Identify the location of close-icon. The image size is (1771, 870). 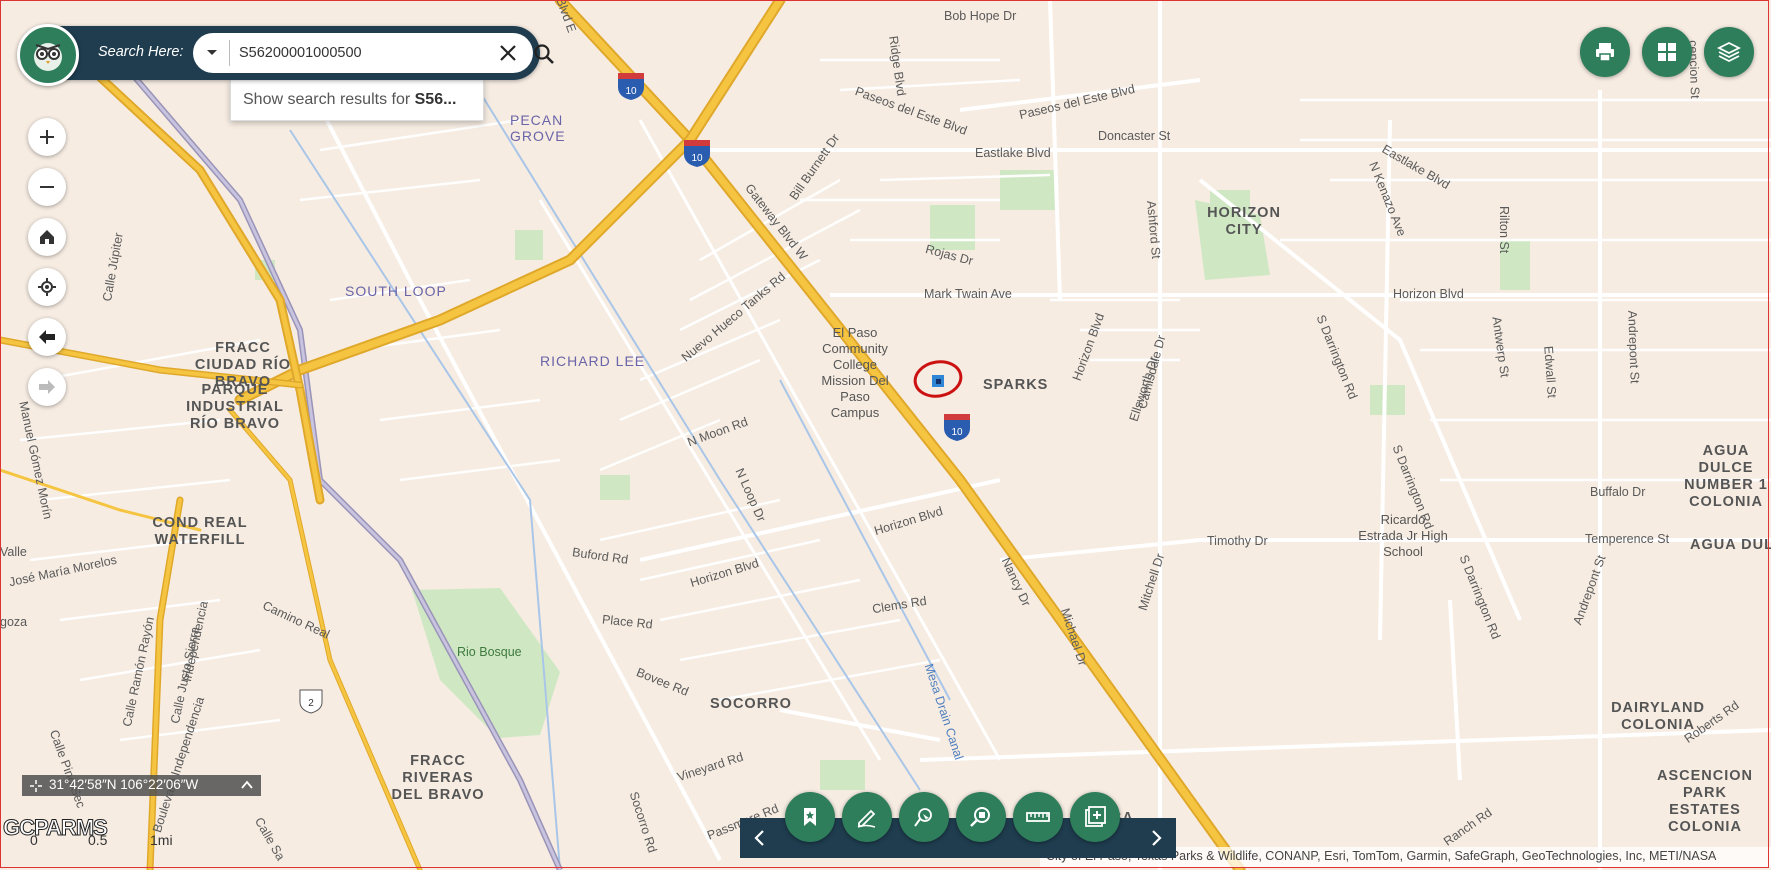
(508, 53).